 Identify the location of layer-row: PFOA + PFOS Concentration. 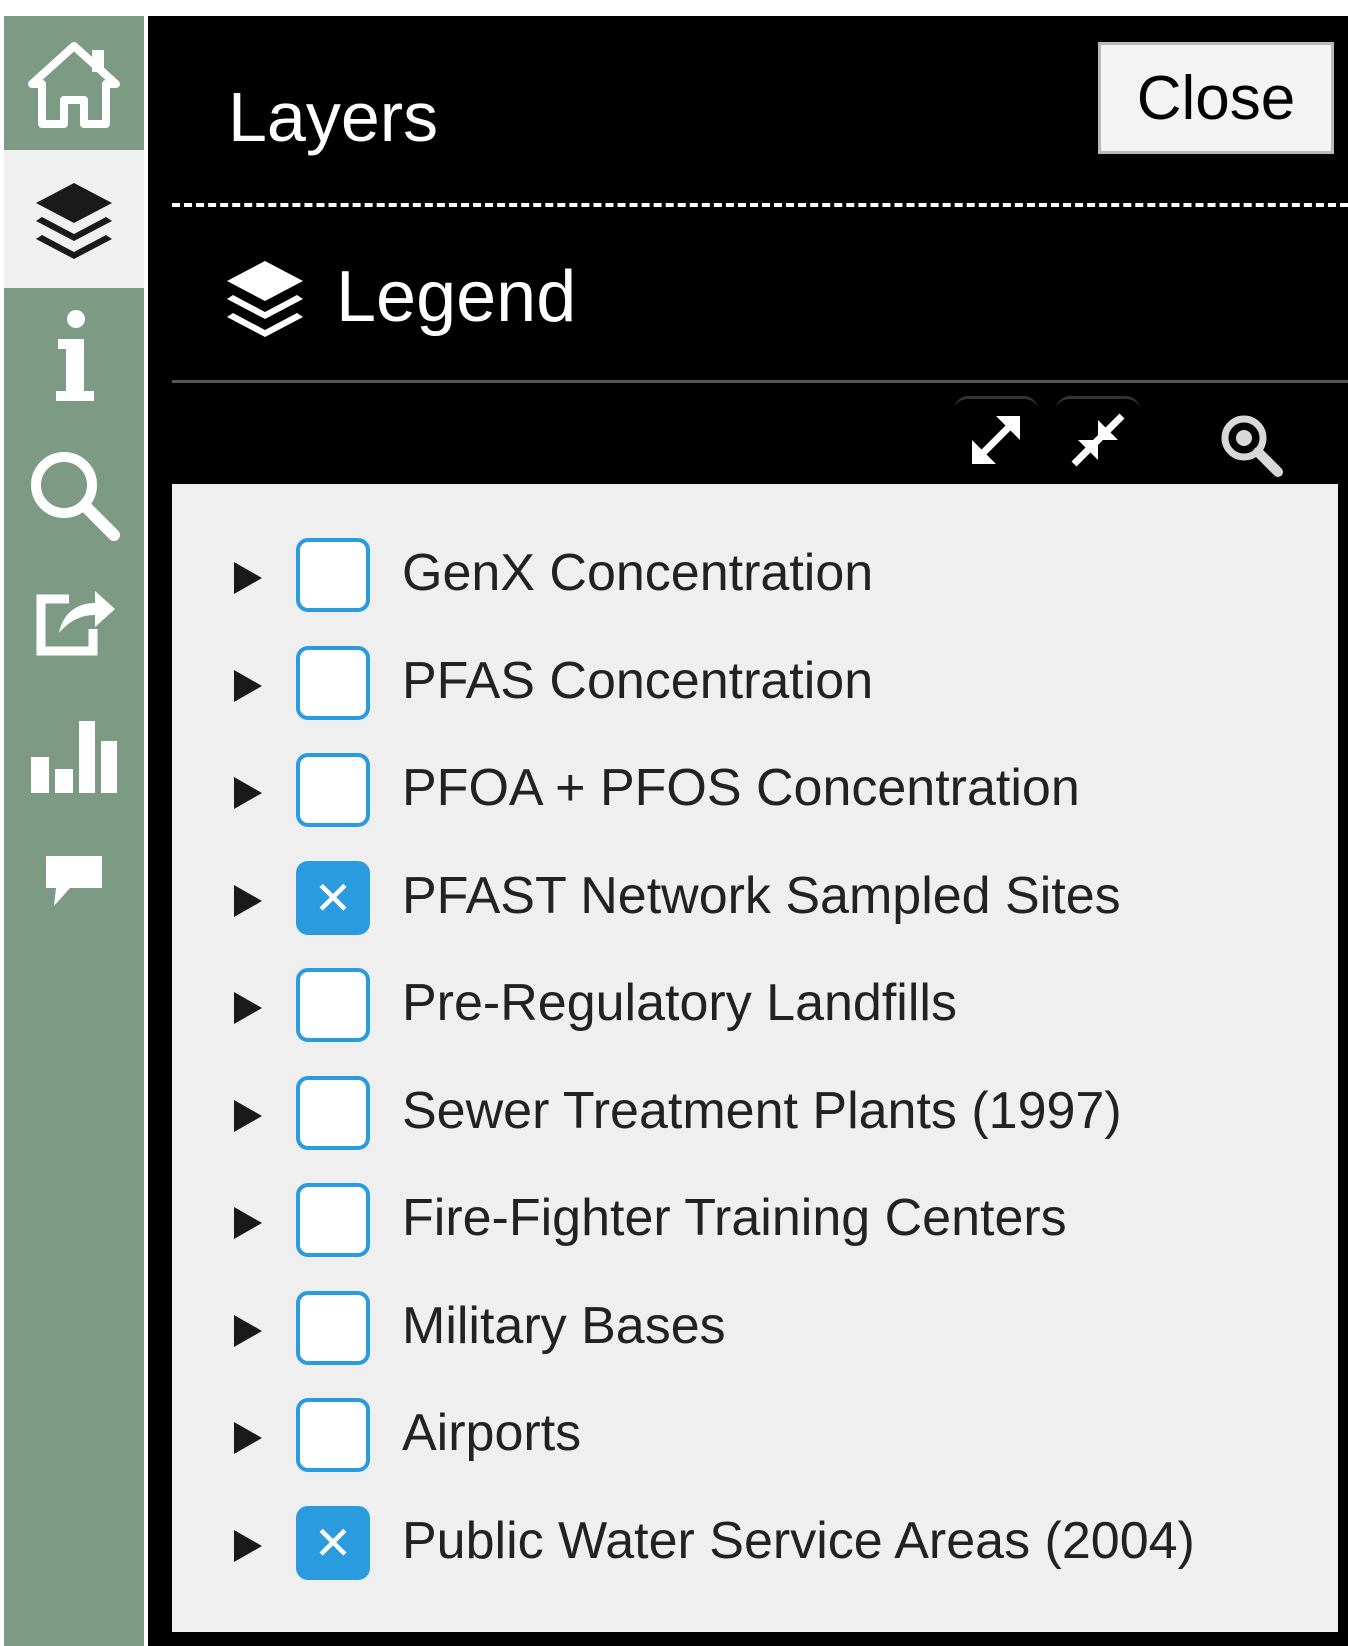
(755, 789).